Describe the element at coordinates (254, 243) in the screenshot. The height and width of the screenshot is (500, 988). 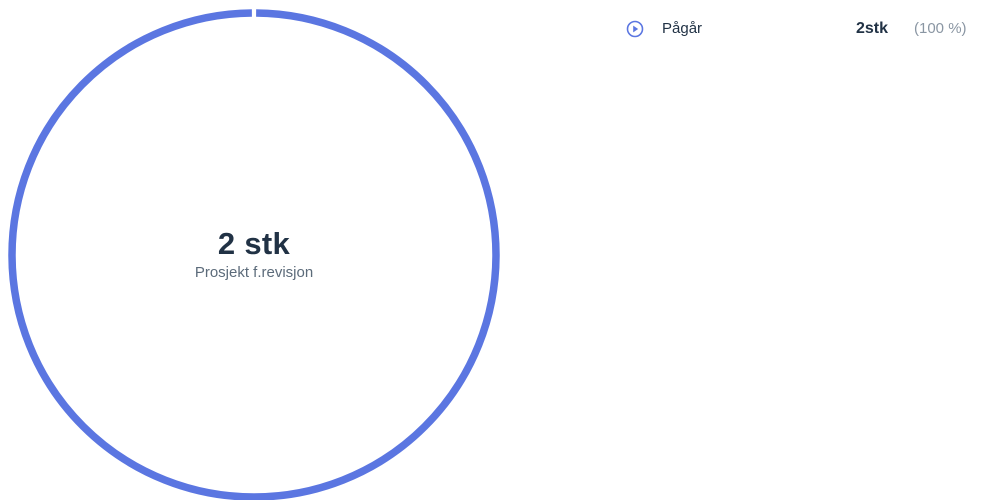
I see `donut-total: 2 stk` at that location.